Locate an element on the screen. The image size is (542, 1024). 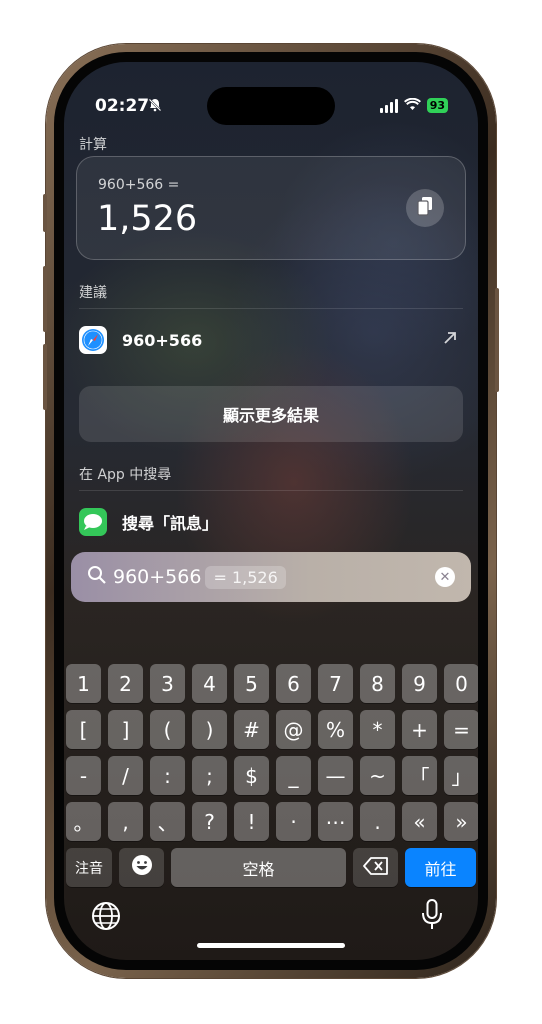
keyboard-row-2: []() # @% * + = is located at coordinates (272, 729).